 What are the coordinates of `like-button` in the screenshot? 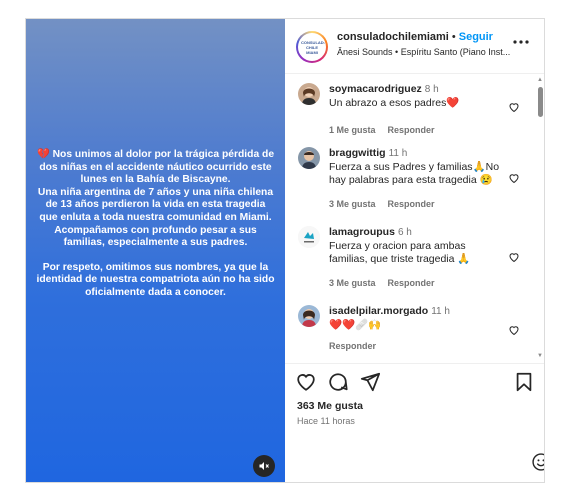 It's located at (306, 382).